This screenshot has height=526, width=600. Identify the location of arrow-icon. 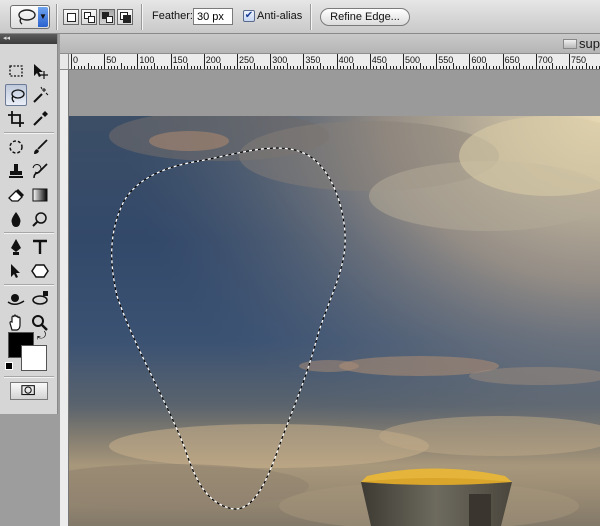
(15, 271).